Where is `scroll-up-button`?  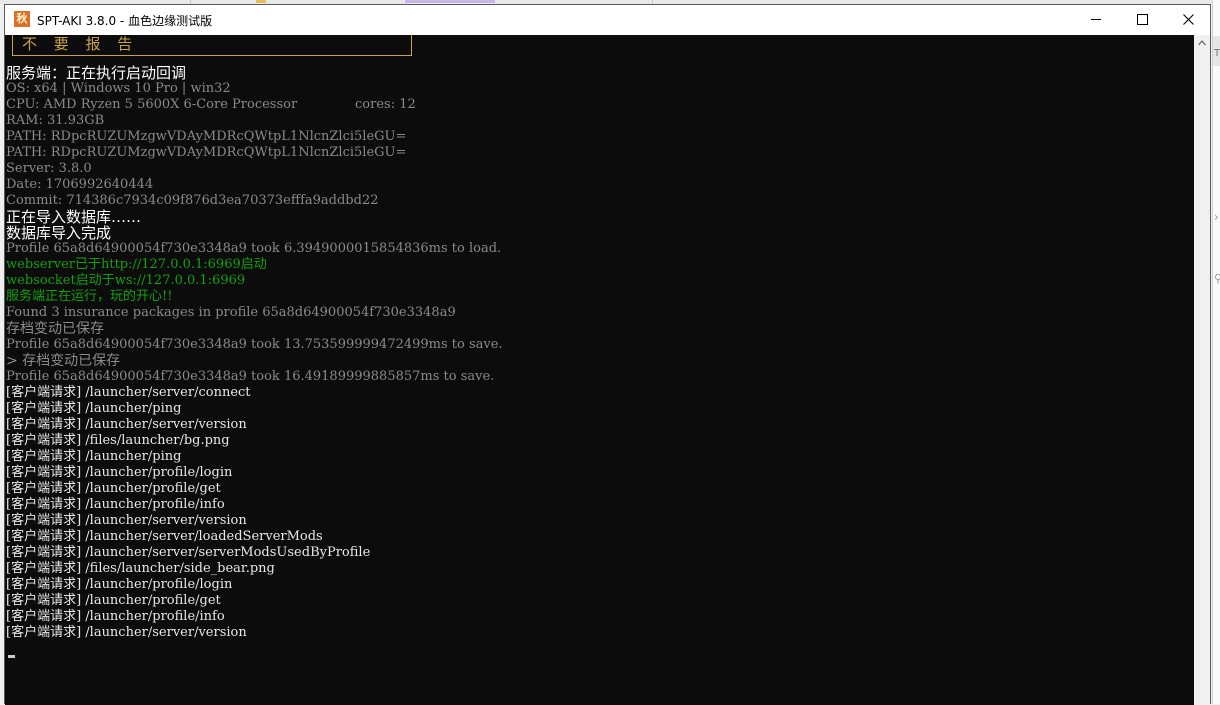 scroll-up-button is located at coordinates (1202, 43).